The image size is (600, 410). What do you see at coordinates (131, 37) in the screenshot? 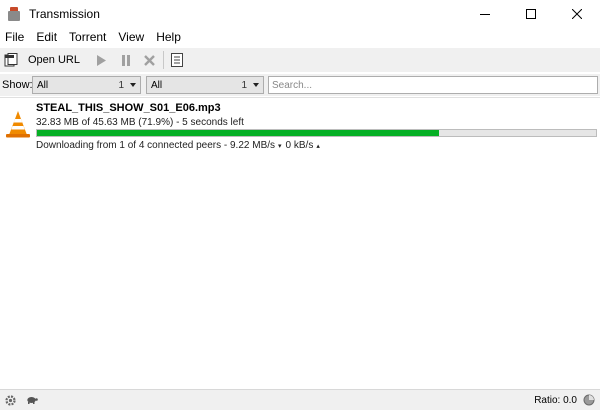
I see `menu-view: View` at bounding box center [131, 37].